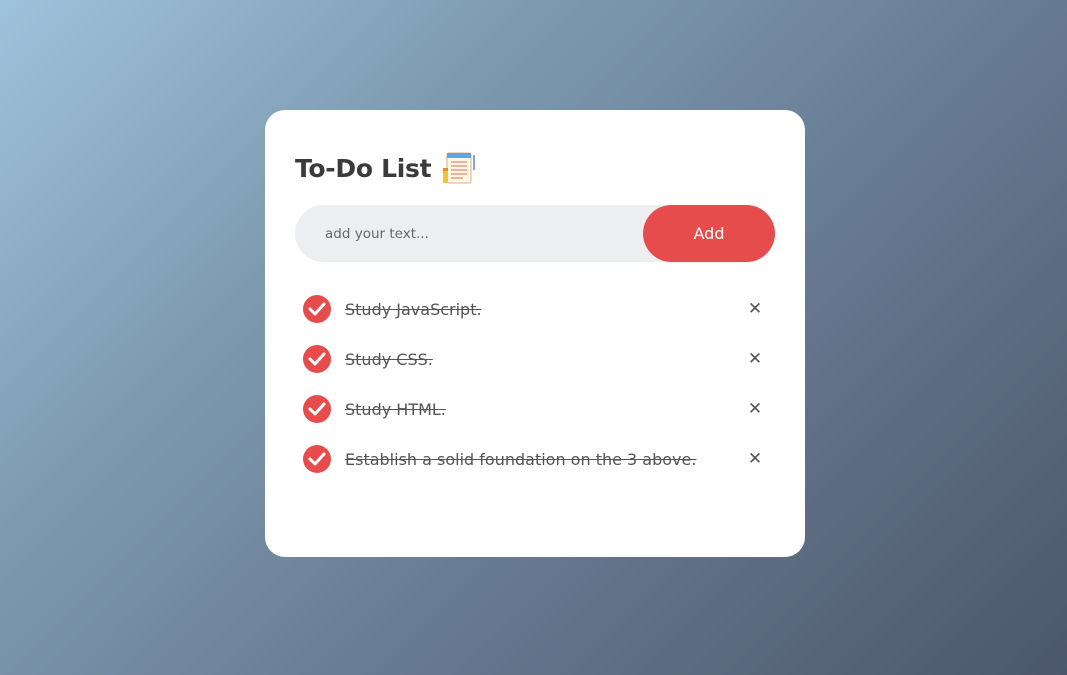 The width and height of the screenshot is (1067, 675). I want to click on input-row: Add, so click(535, 233).